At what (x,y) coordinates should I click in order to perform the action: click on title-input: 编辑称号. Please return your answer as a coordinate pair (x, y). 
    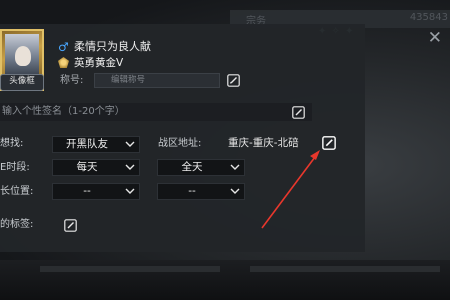
    Looking at the image, I should click on (157, 80).